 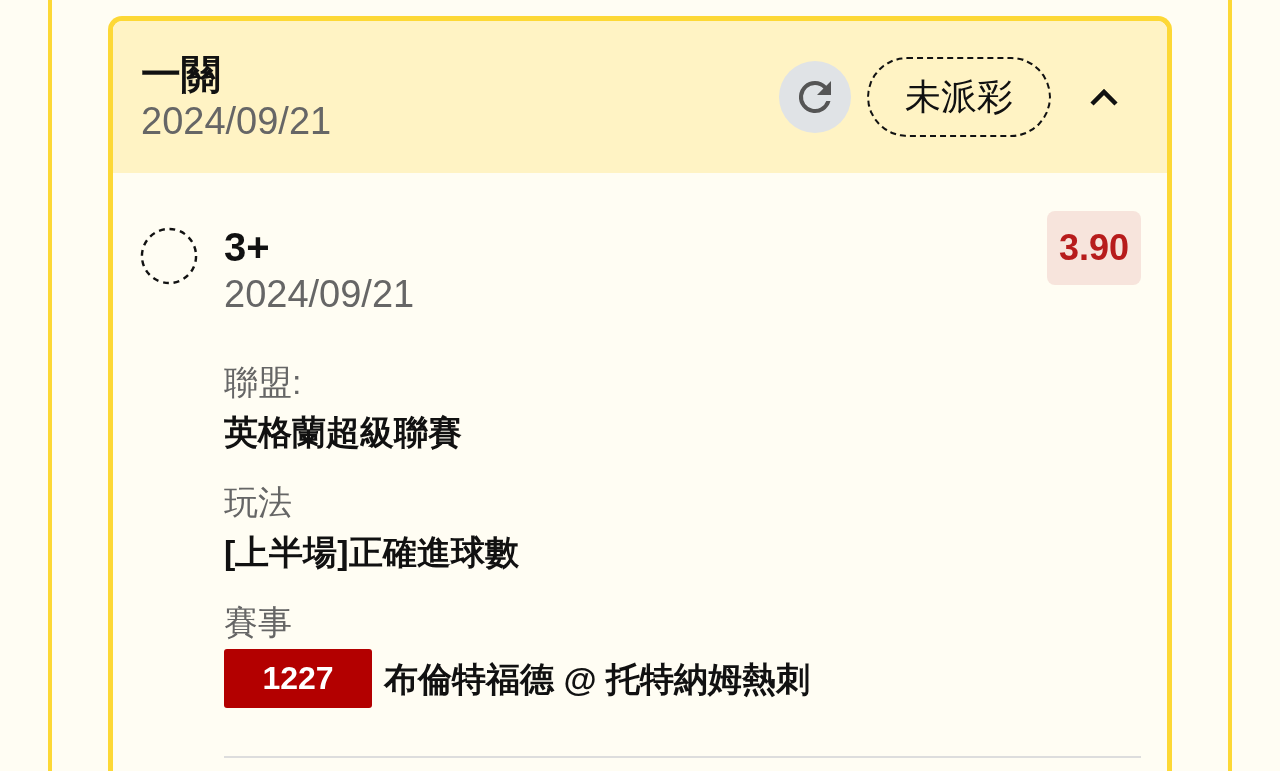 I want to click on status-badge: 未派彩, so click(x=959, y=97).